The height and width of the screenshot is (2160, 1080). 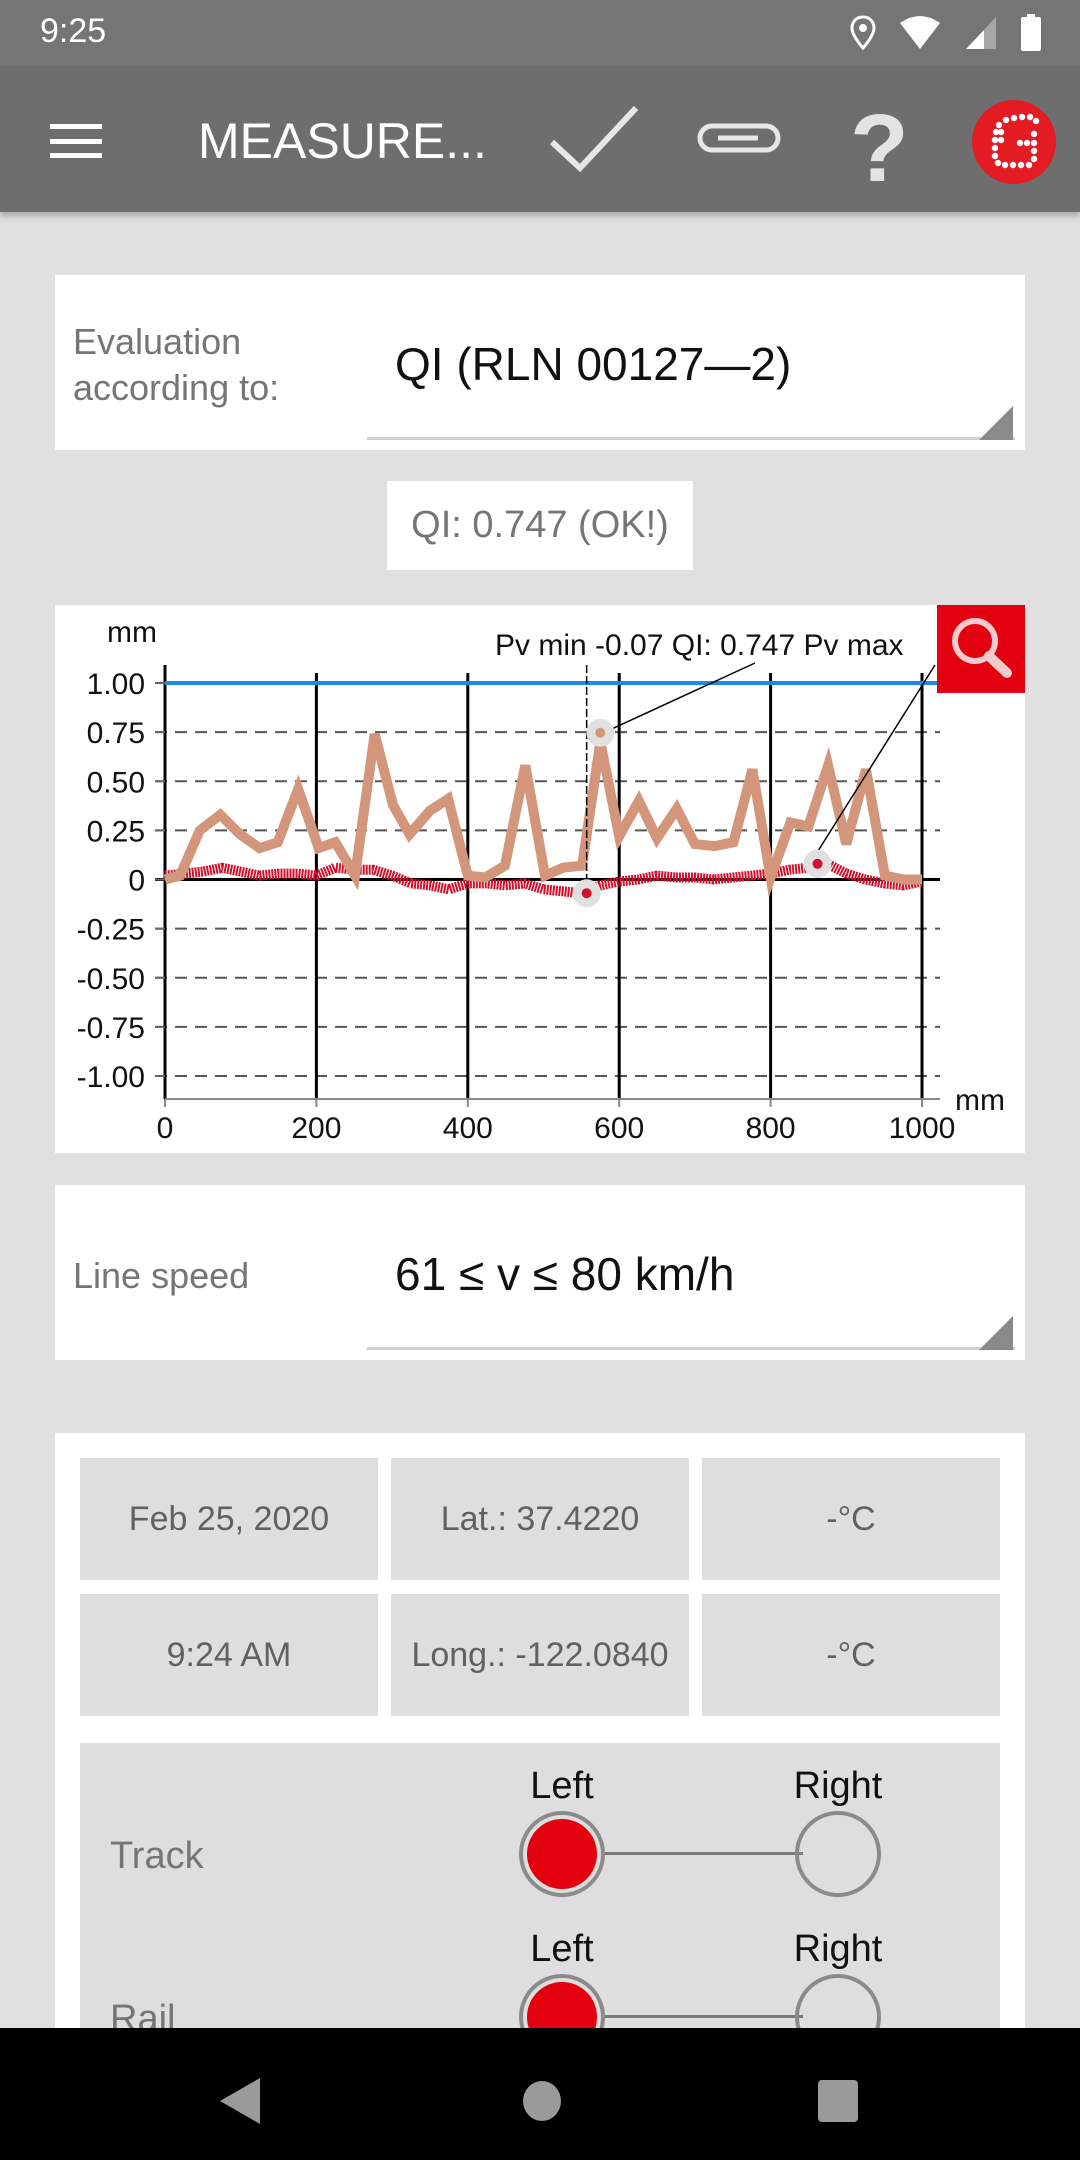 What do you see at coordinates (619, 1128) in the screenshot?
I see `x-tick-label: 600` at bounding box center [619, 1128].